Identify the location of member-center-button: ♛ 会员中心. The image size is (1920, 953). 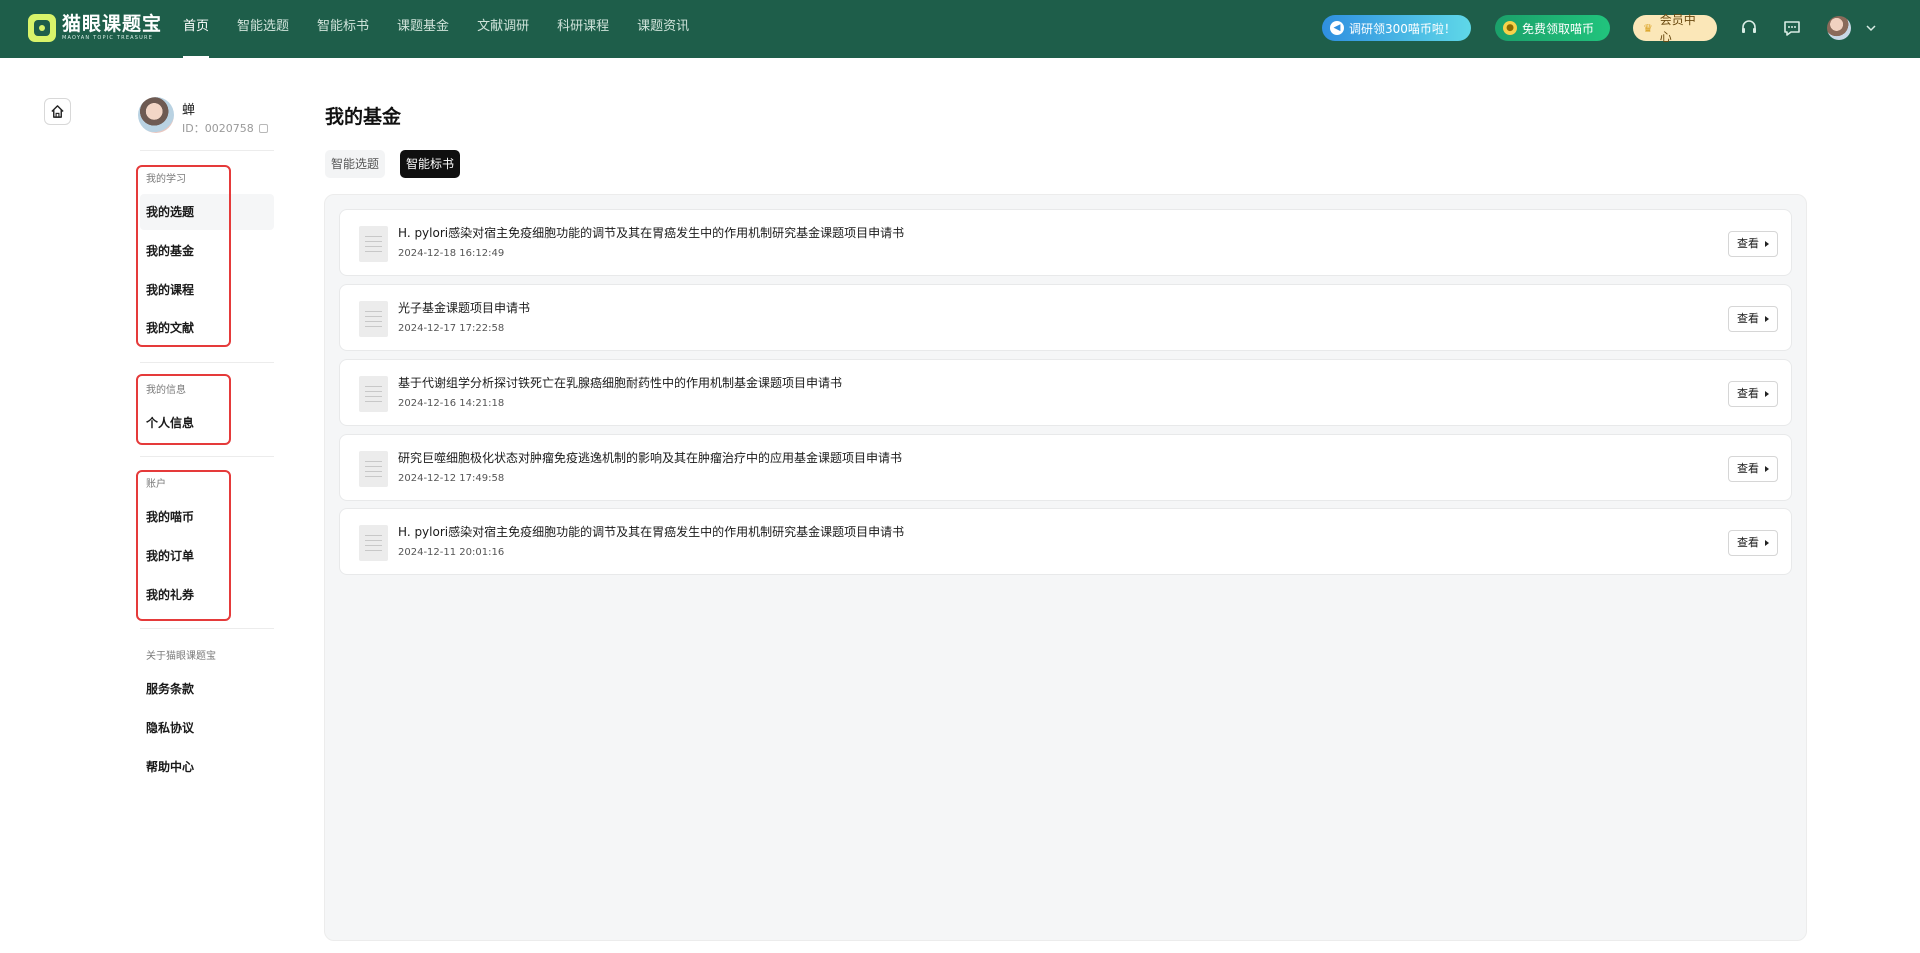
(1675, 28).